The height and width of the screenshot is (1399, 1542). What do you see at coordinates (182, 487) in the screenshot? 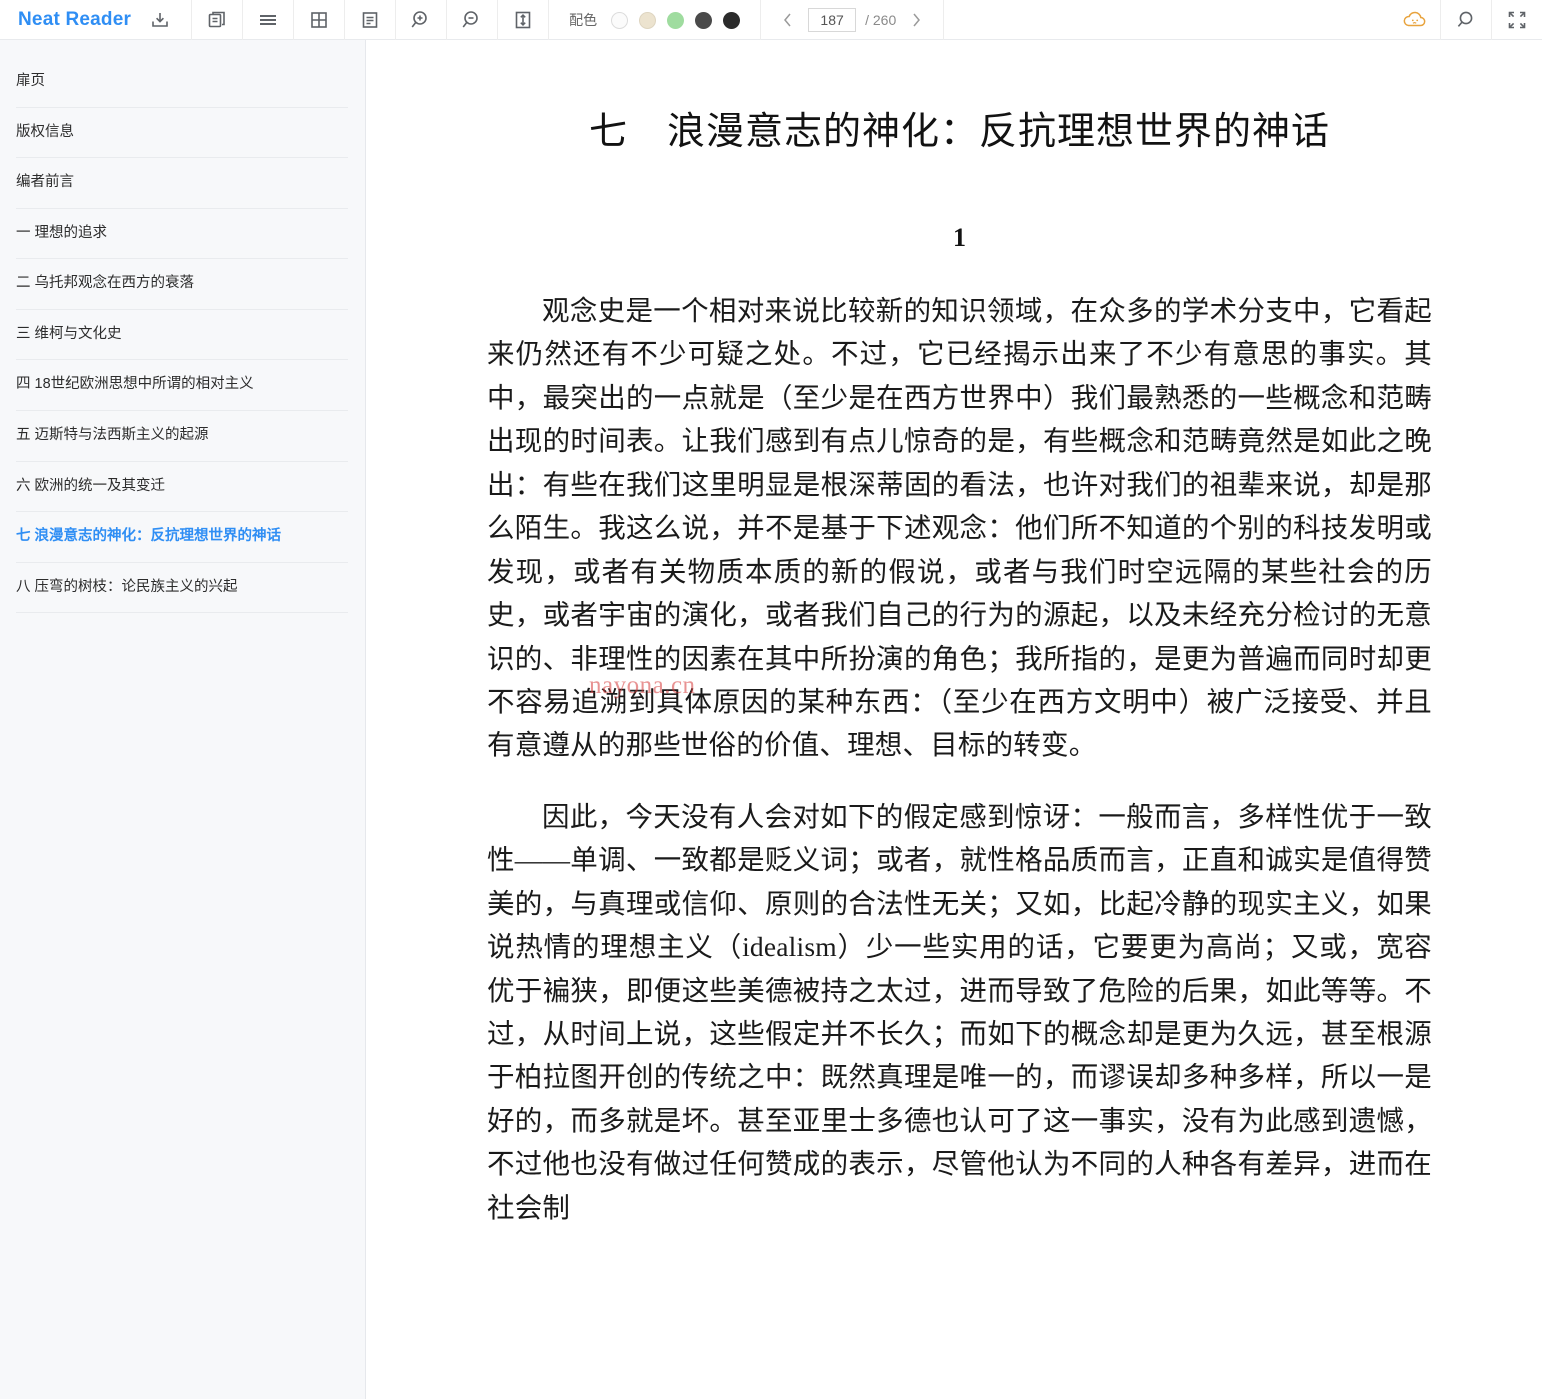
I see `sidebar-item-chapter-6: 六 欧洲的统一及其变迁` at bounding box center [182, 487].